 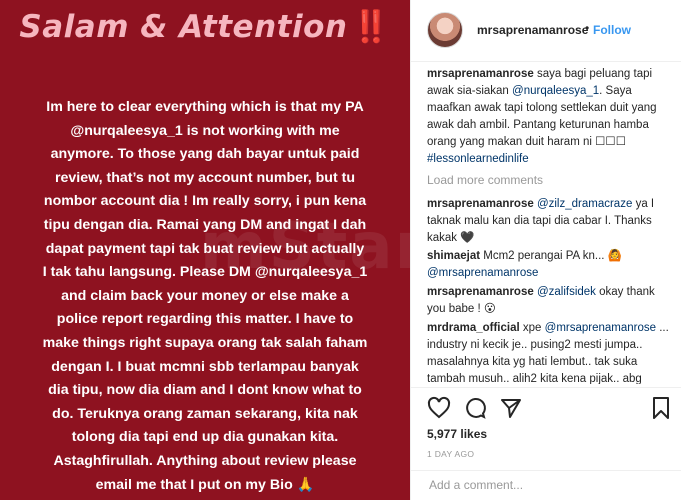 I want to click on heart-icon, so click(x=439, y=408).